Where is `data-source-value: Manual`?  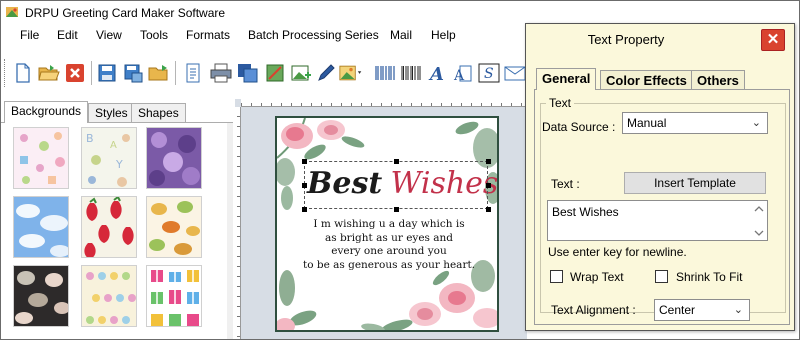
data-source-value: Manual is located at coordinates (647, 123).